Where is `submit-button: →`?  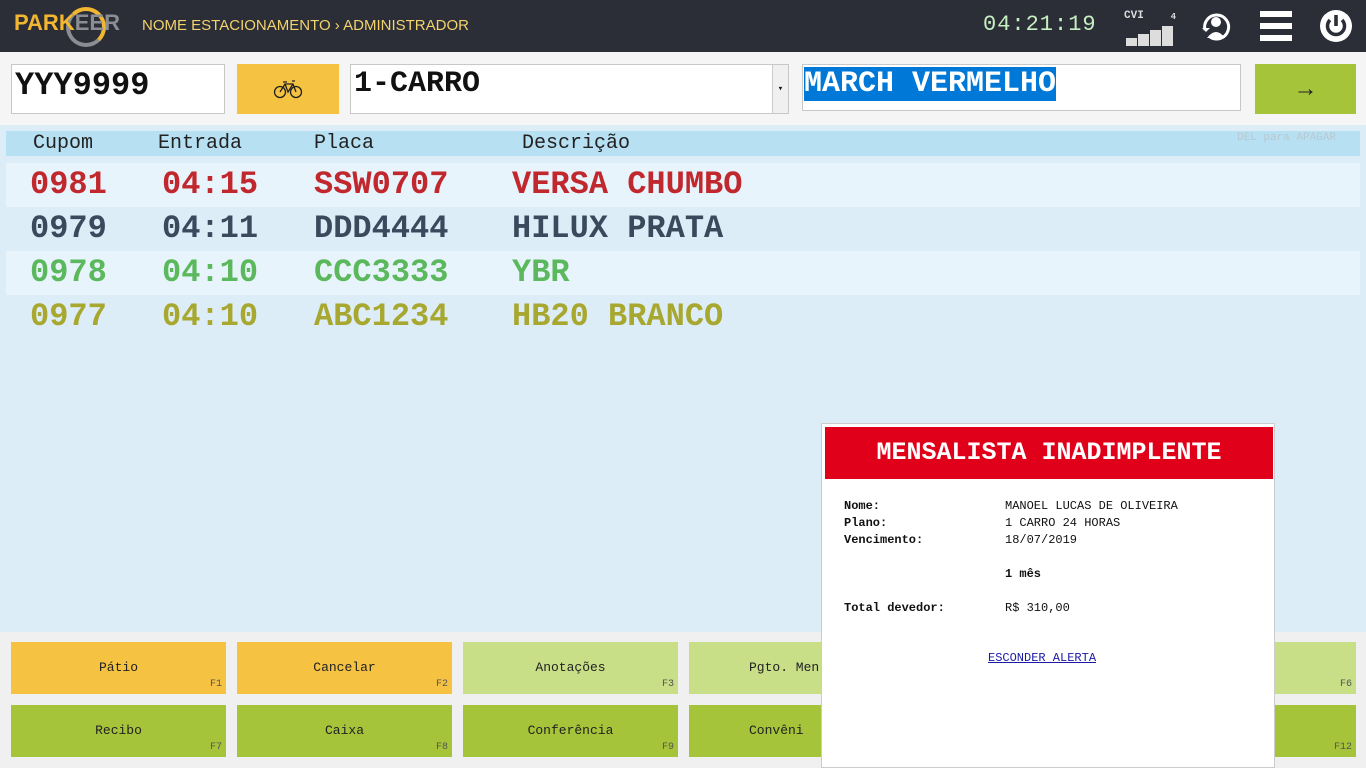 submit-button: → is located at coordinates (1305, 89).